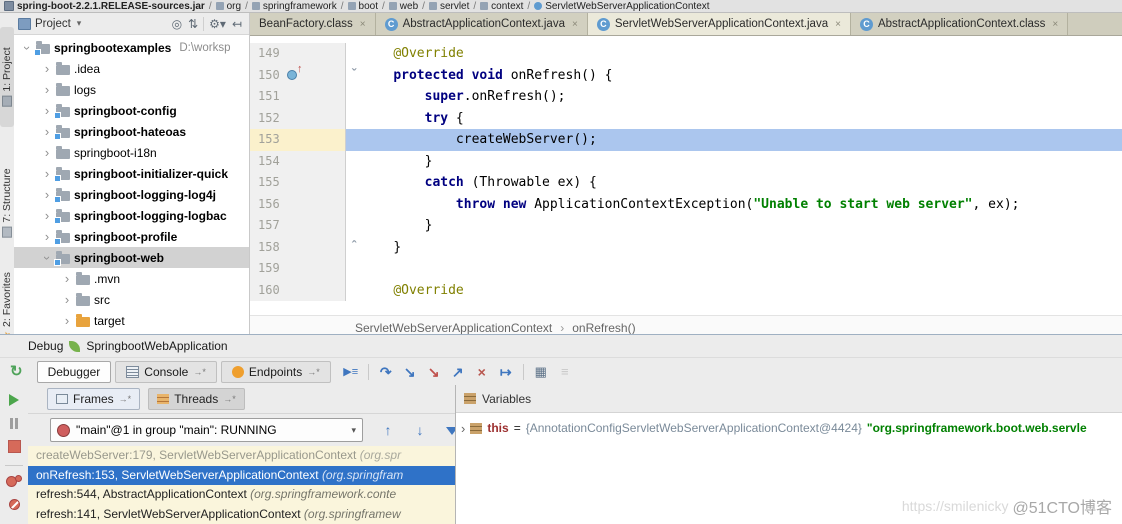  Describe the element at coordinates (74, 372) in the screenshot. I see `debug-tab-debugger: Debugger` at that location.